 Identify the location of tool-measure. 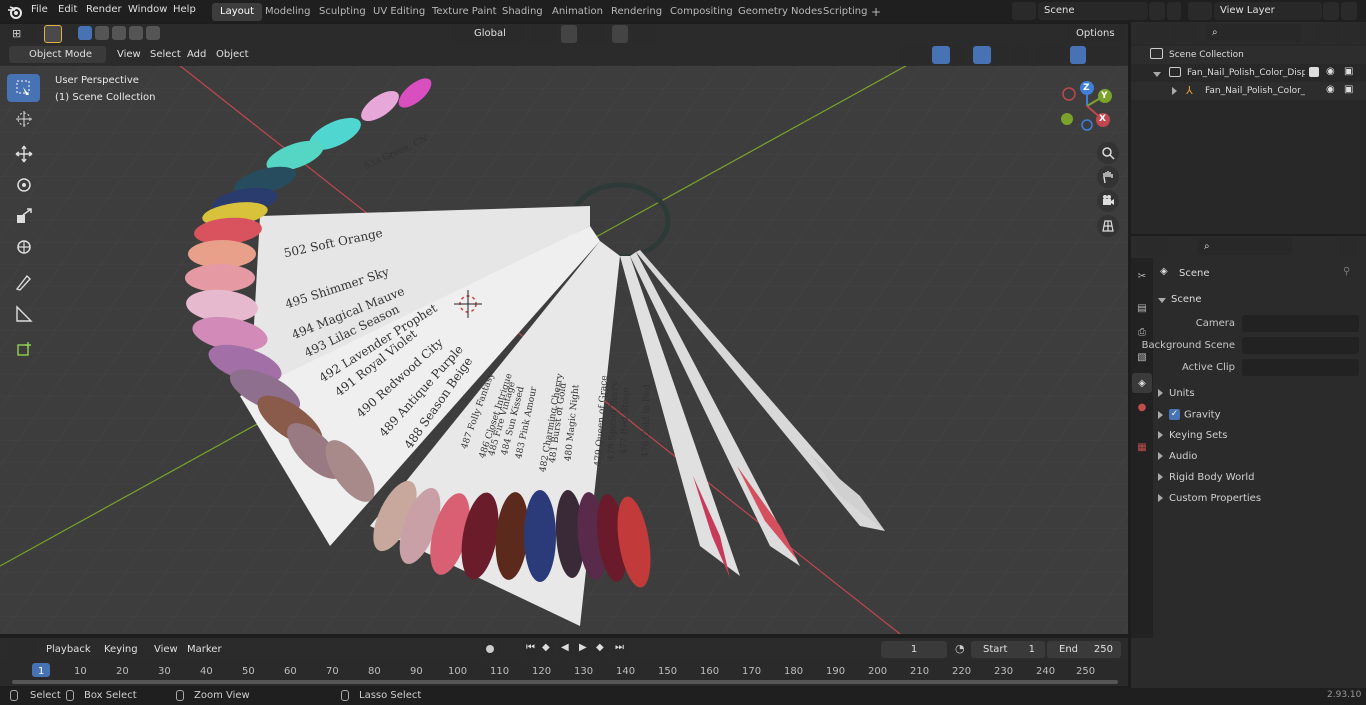
(23, 314).